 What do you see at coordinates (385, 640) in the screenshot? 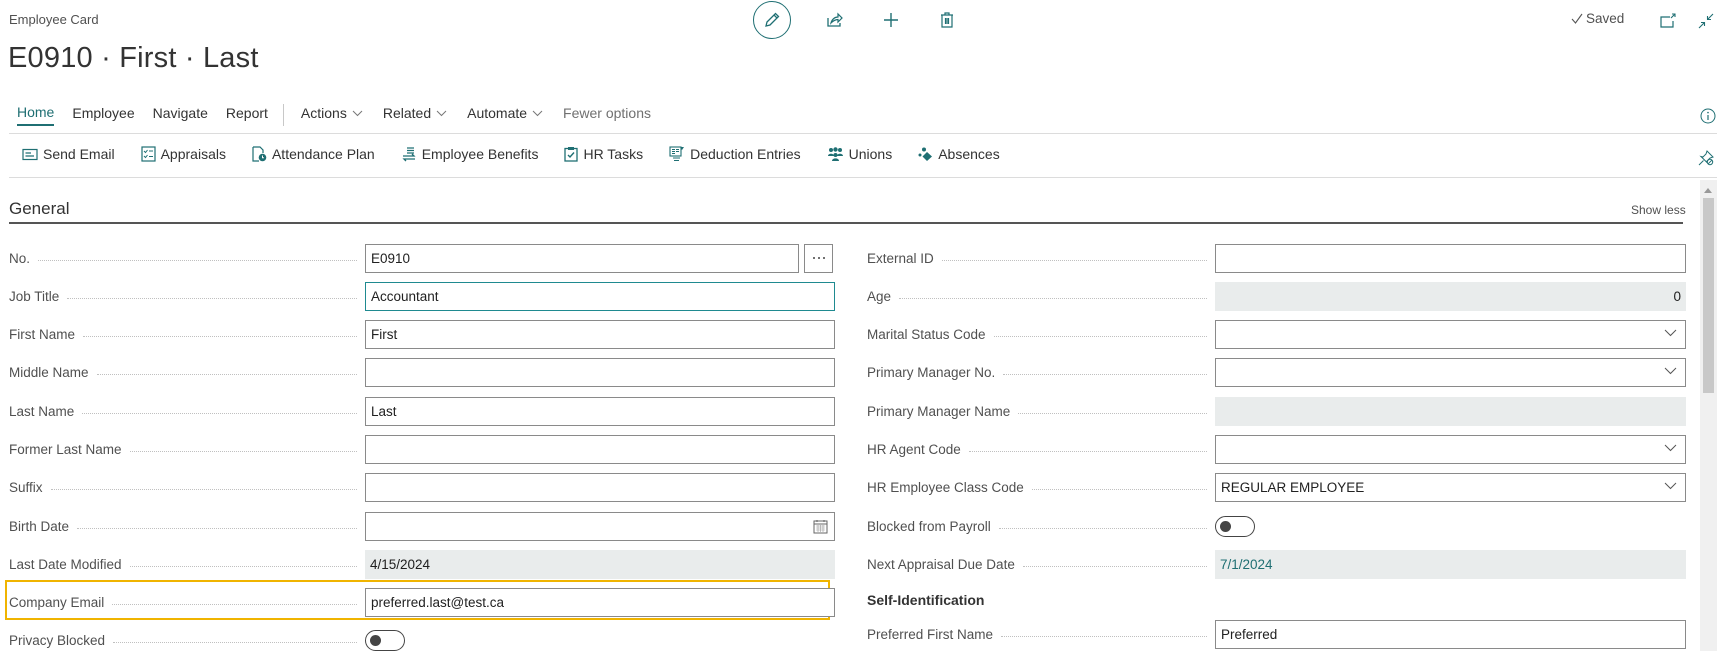
I see `privacy-blocked-toggle` at bounding box center [385, 640].